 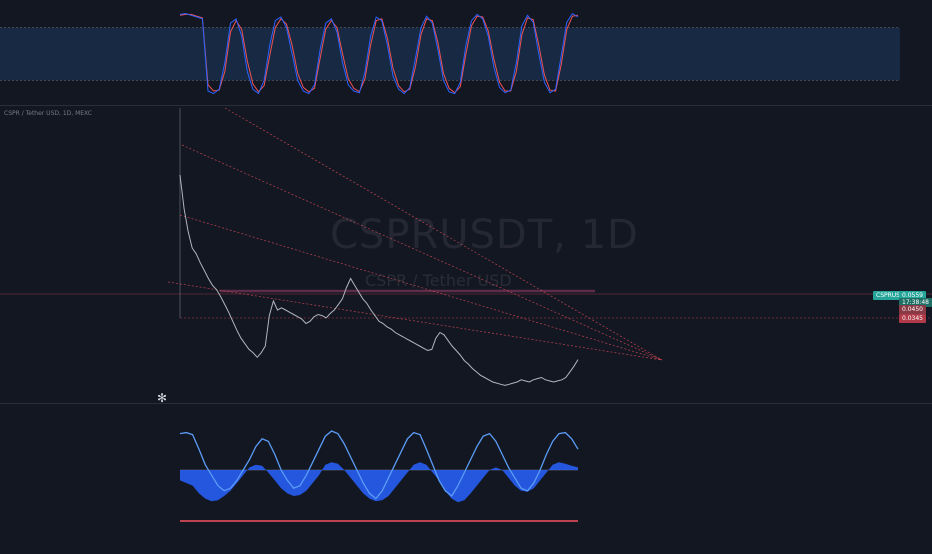 I want to click on symbol-watermark-name: CSPR / Tether USD, so click(x=438, y=280).